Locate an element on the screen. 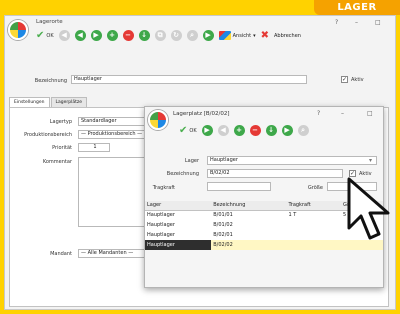 The image size is (400, 314). bezeichnung-input: B/02/02 is located at coordinates (275, 173).